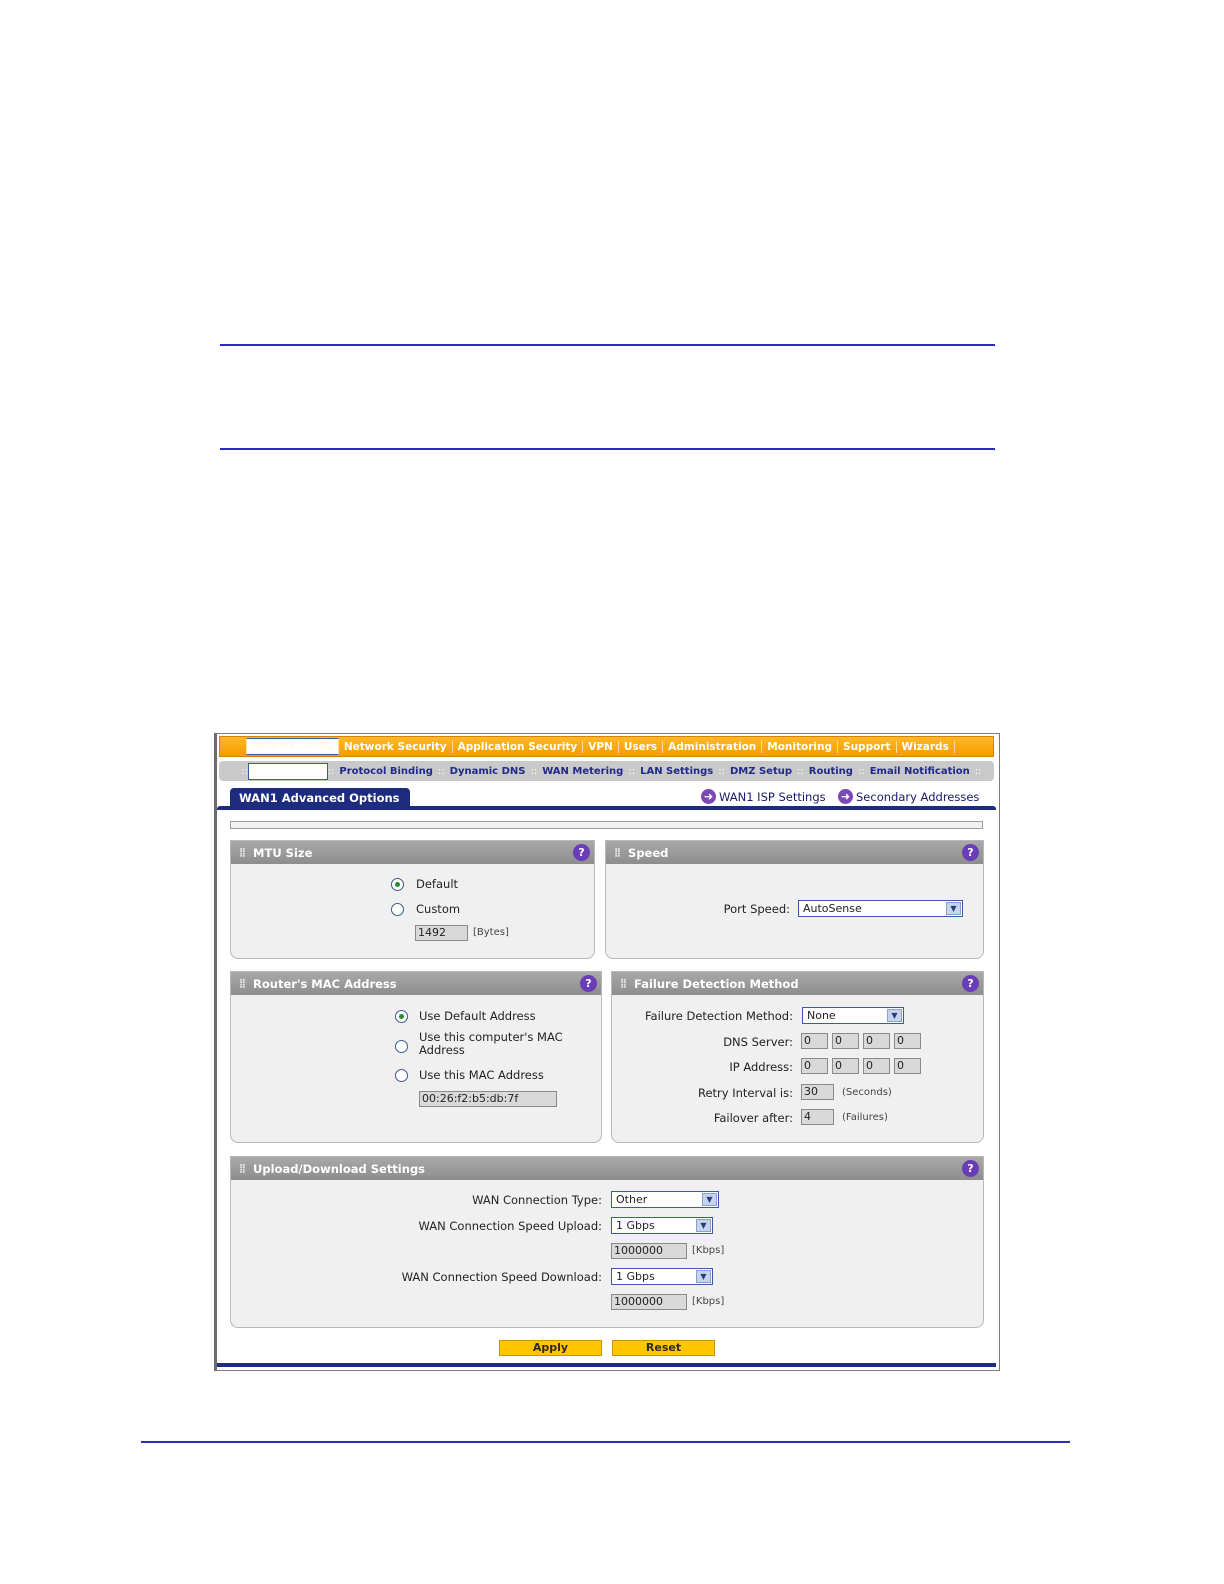 This screenshot has width=1224, height=1584. Describe the element at coordinates (821, 1015) in the screenshot. I see `failure-method-value: None` at that location.